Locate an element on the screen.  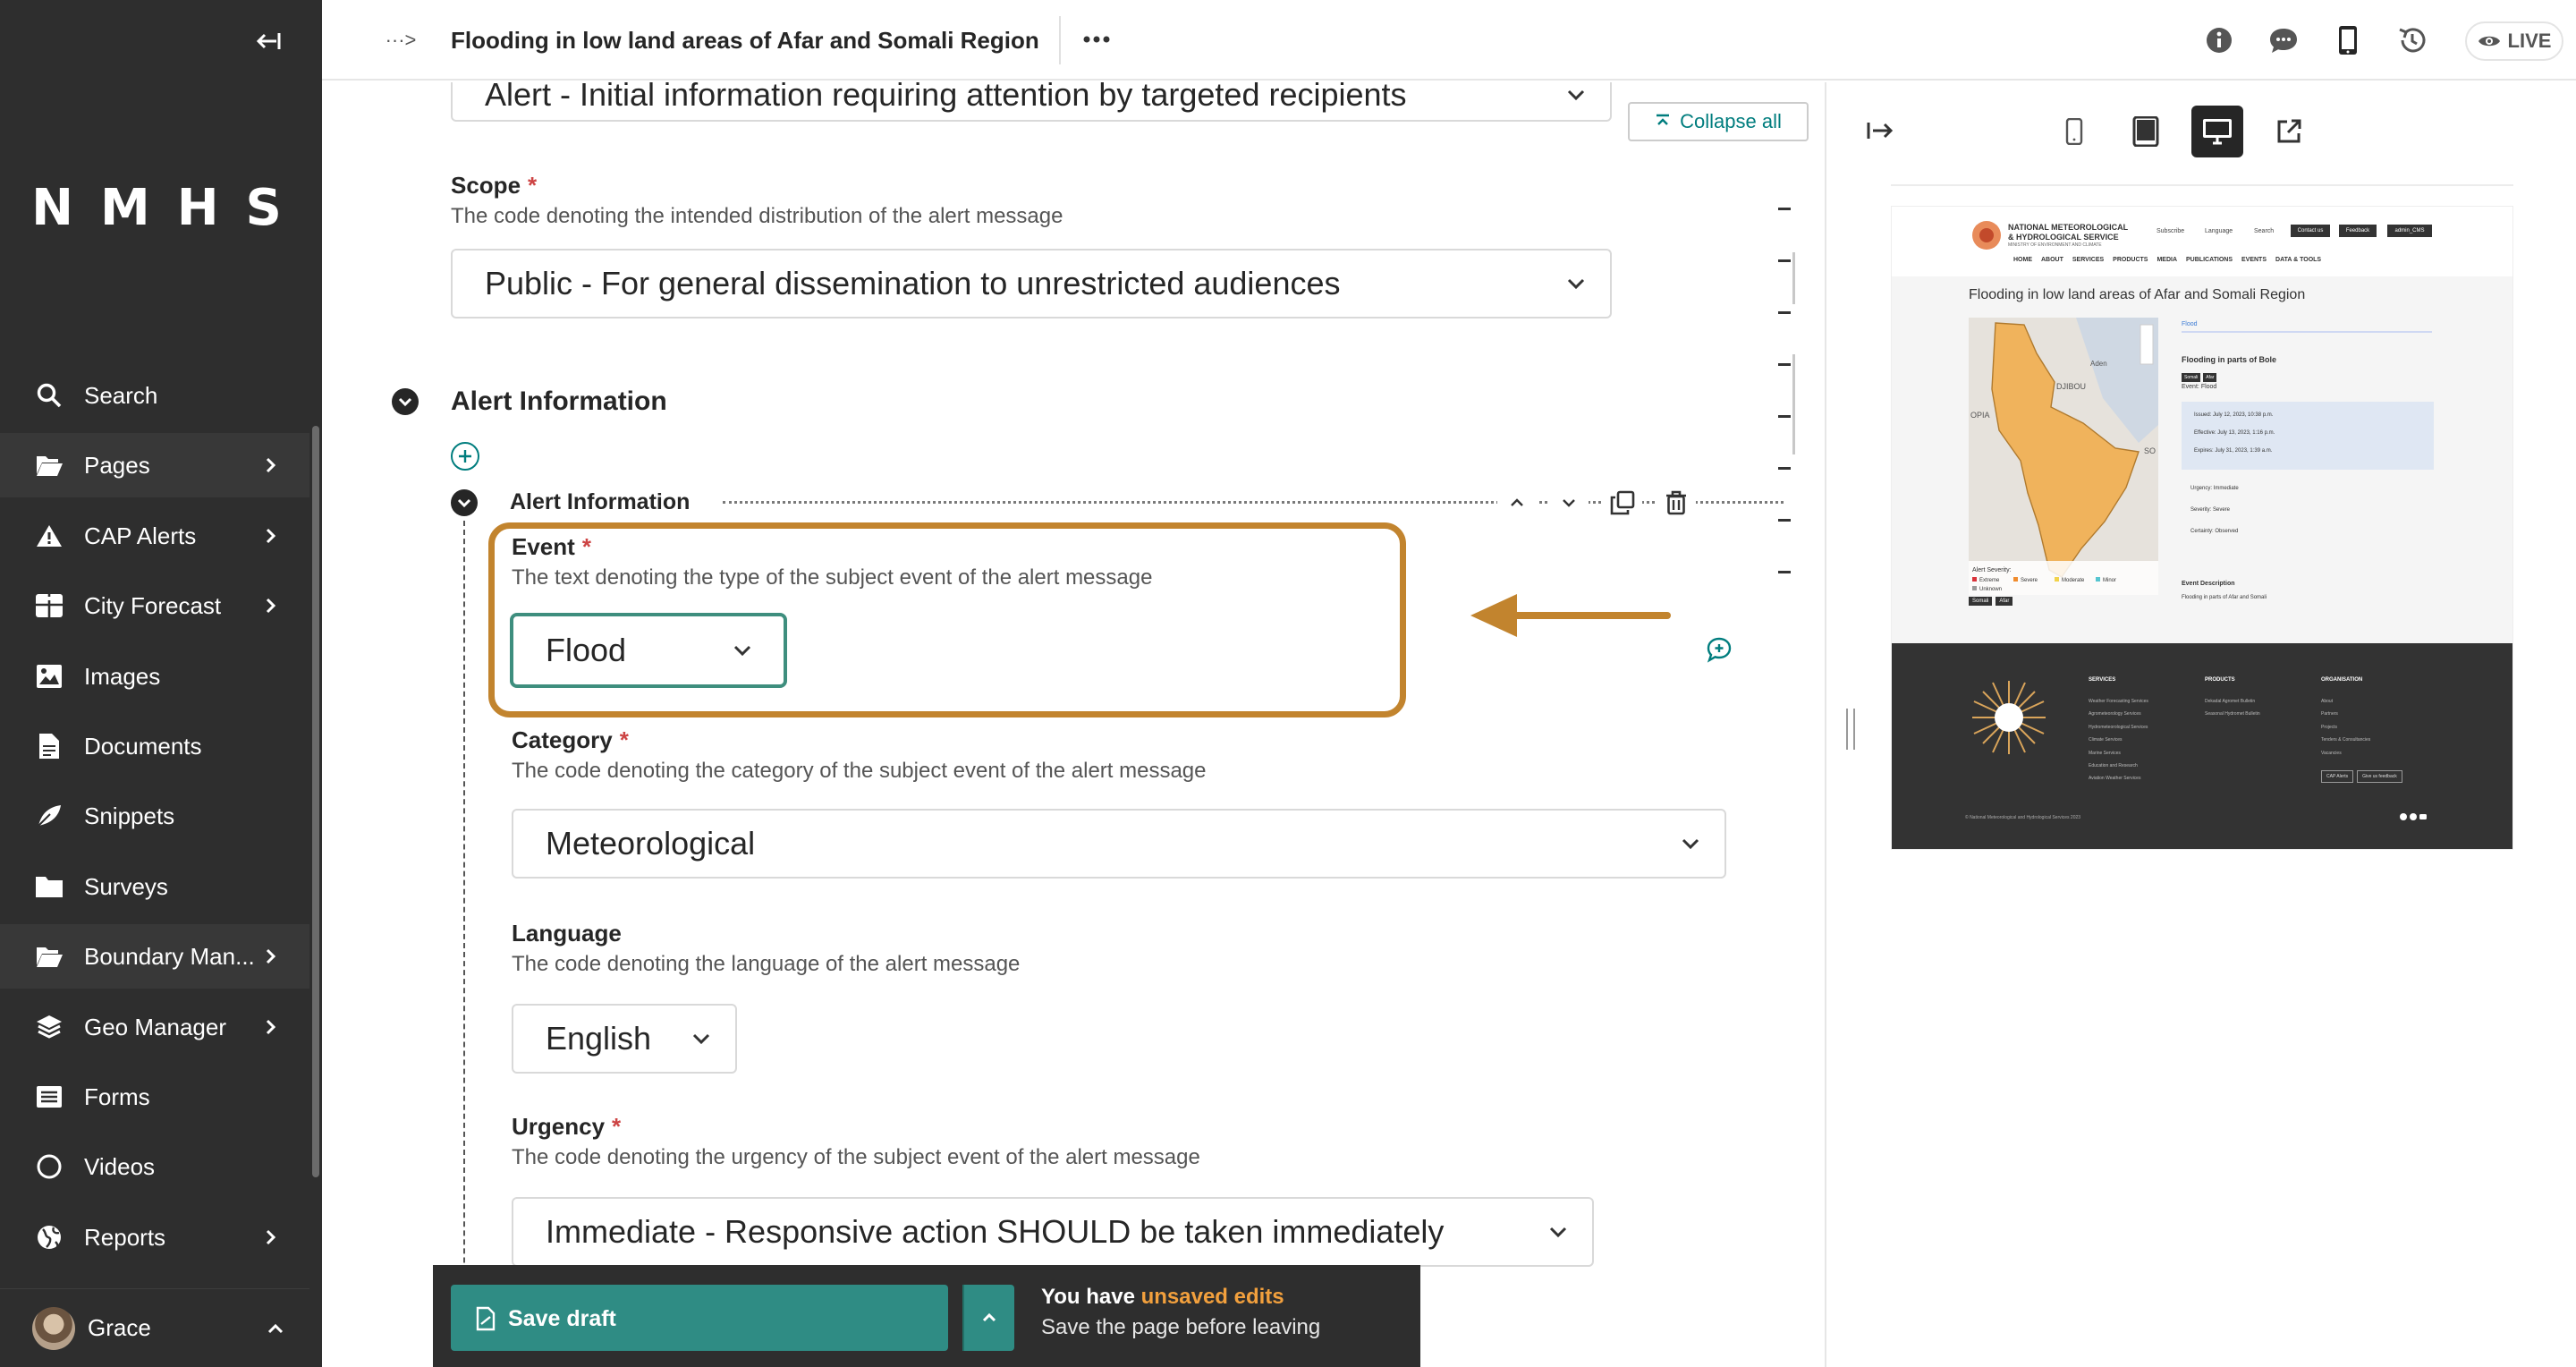
site-contact-button: Contact us is located at coordinates (2310, 231).